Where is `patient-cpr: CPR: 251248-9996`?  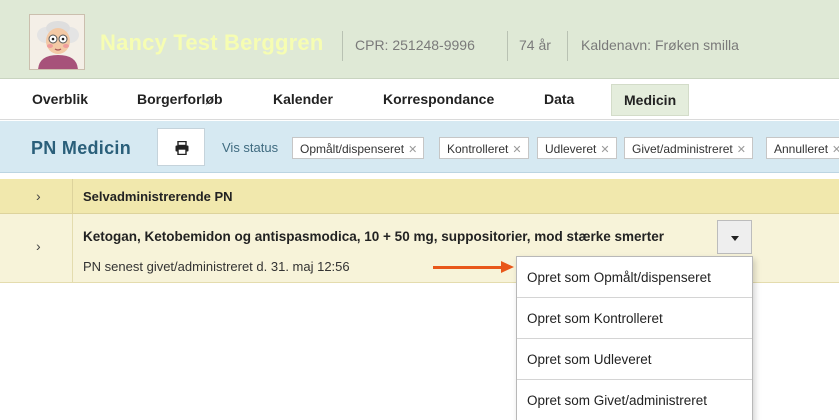 patient-cpr: CPR: 251248-9996 is located at coordinates (415, 45).